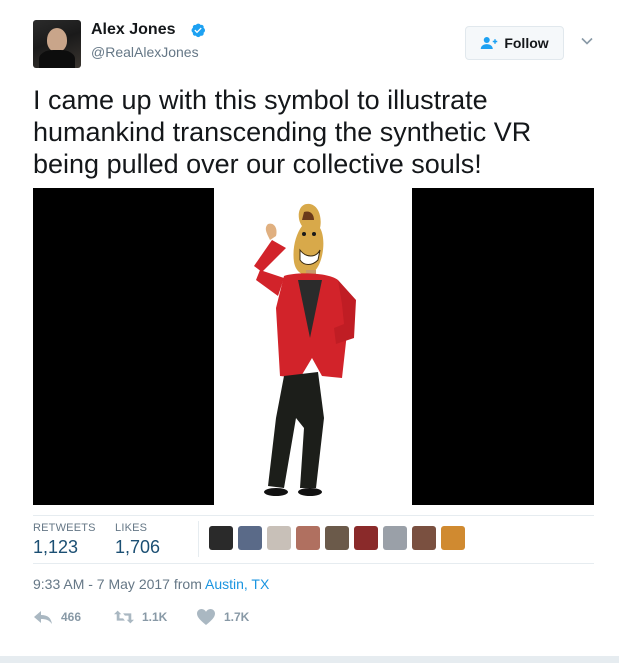 Image resolution: width=619 pixels, height=663 pixels. What do you see at coordinates (133, 30) in the screenshot?
I see `author-name: Alex Jones` at bounding box center [133, 30].